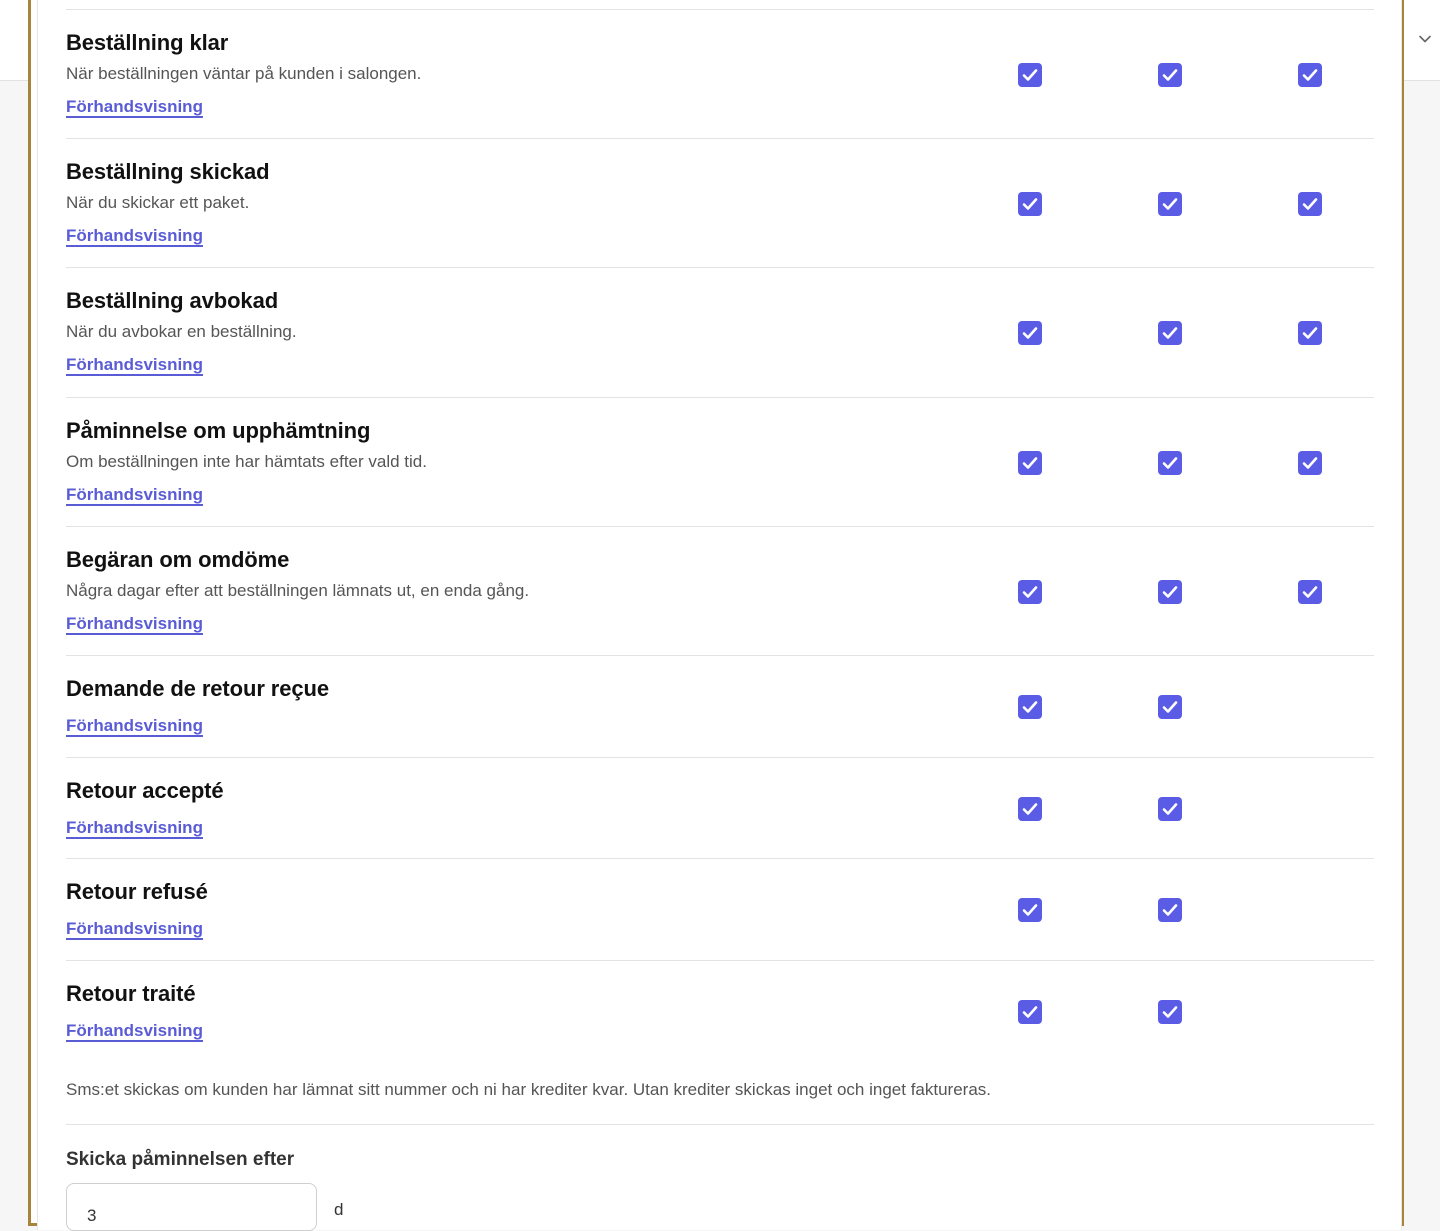 Image resolution: width=1440 pixels, height=1231 pixels. I want to click on notification-description: När du skickar ett paket., so click(158, 202).